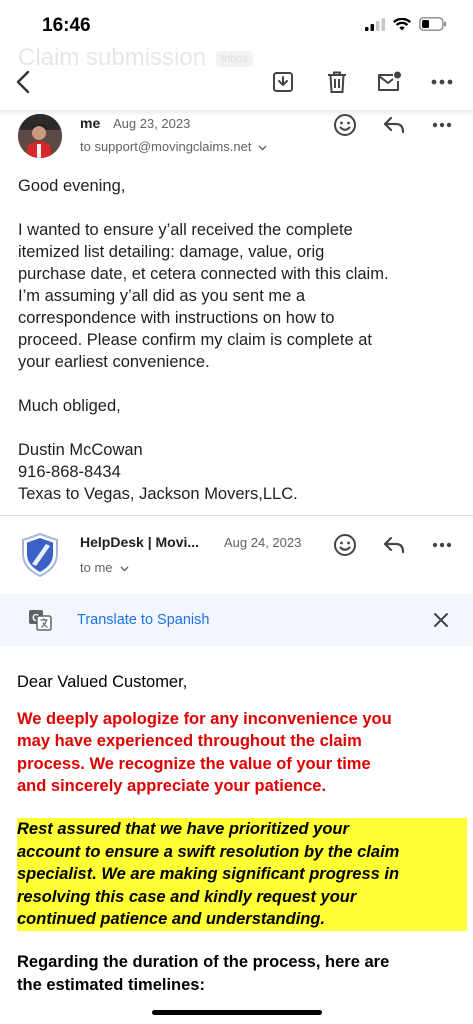 The image size is (473, 1024). Describe the element at coordinates (114, 362) in the screenshot. I see `paragraph-line: your earliest convenience.` at that location.